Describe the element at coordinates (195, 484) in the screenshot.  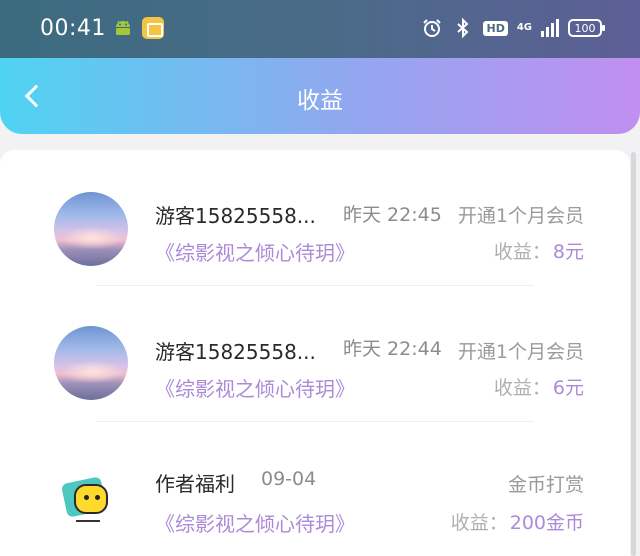
I see `user-name: 作者福利` at that location.